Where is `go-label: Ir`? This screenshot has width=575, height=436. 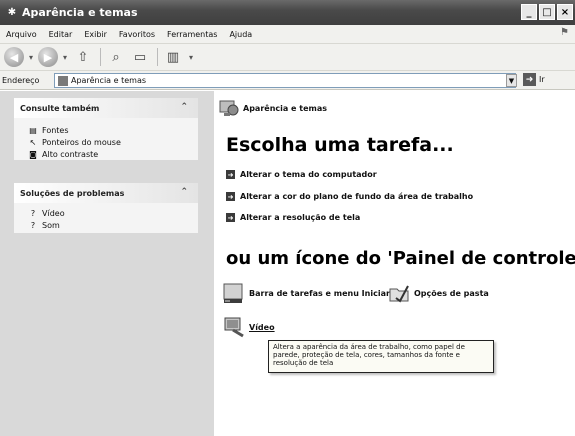
go-label: Ir is located at coordinates (542, 79).